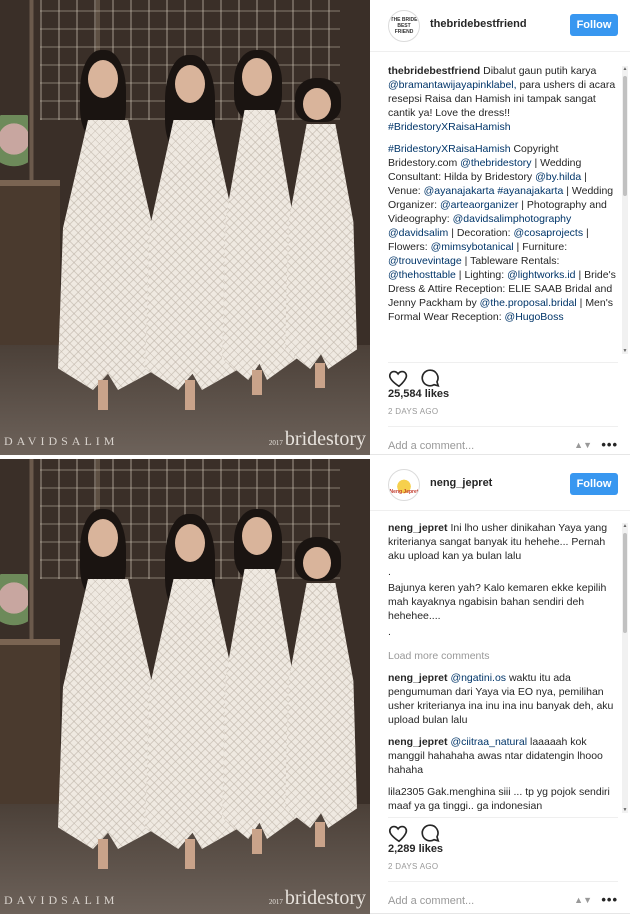  What do you see at coordinates (459, 191) in the screenshot?
I see `mention-link: @ayanajakarta` at bounding box center [459, 191].